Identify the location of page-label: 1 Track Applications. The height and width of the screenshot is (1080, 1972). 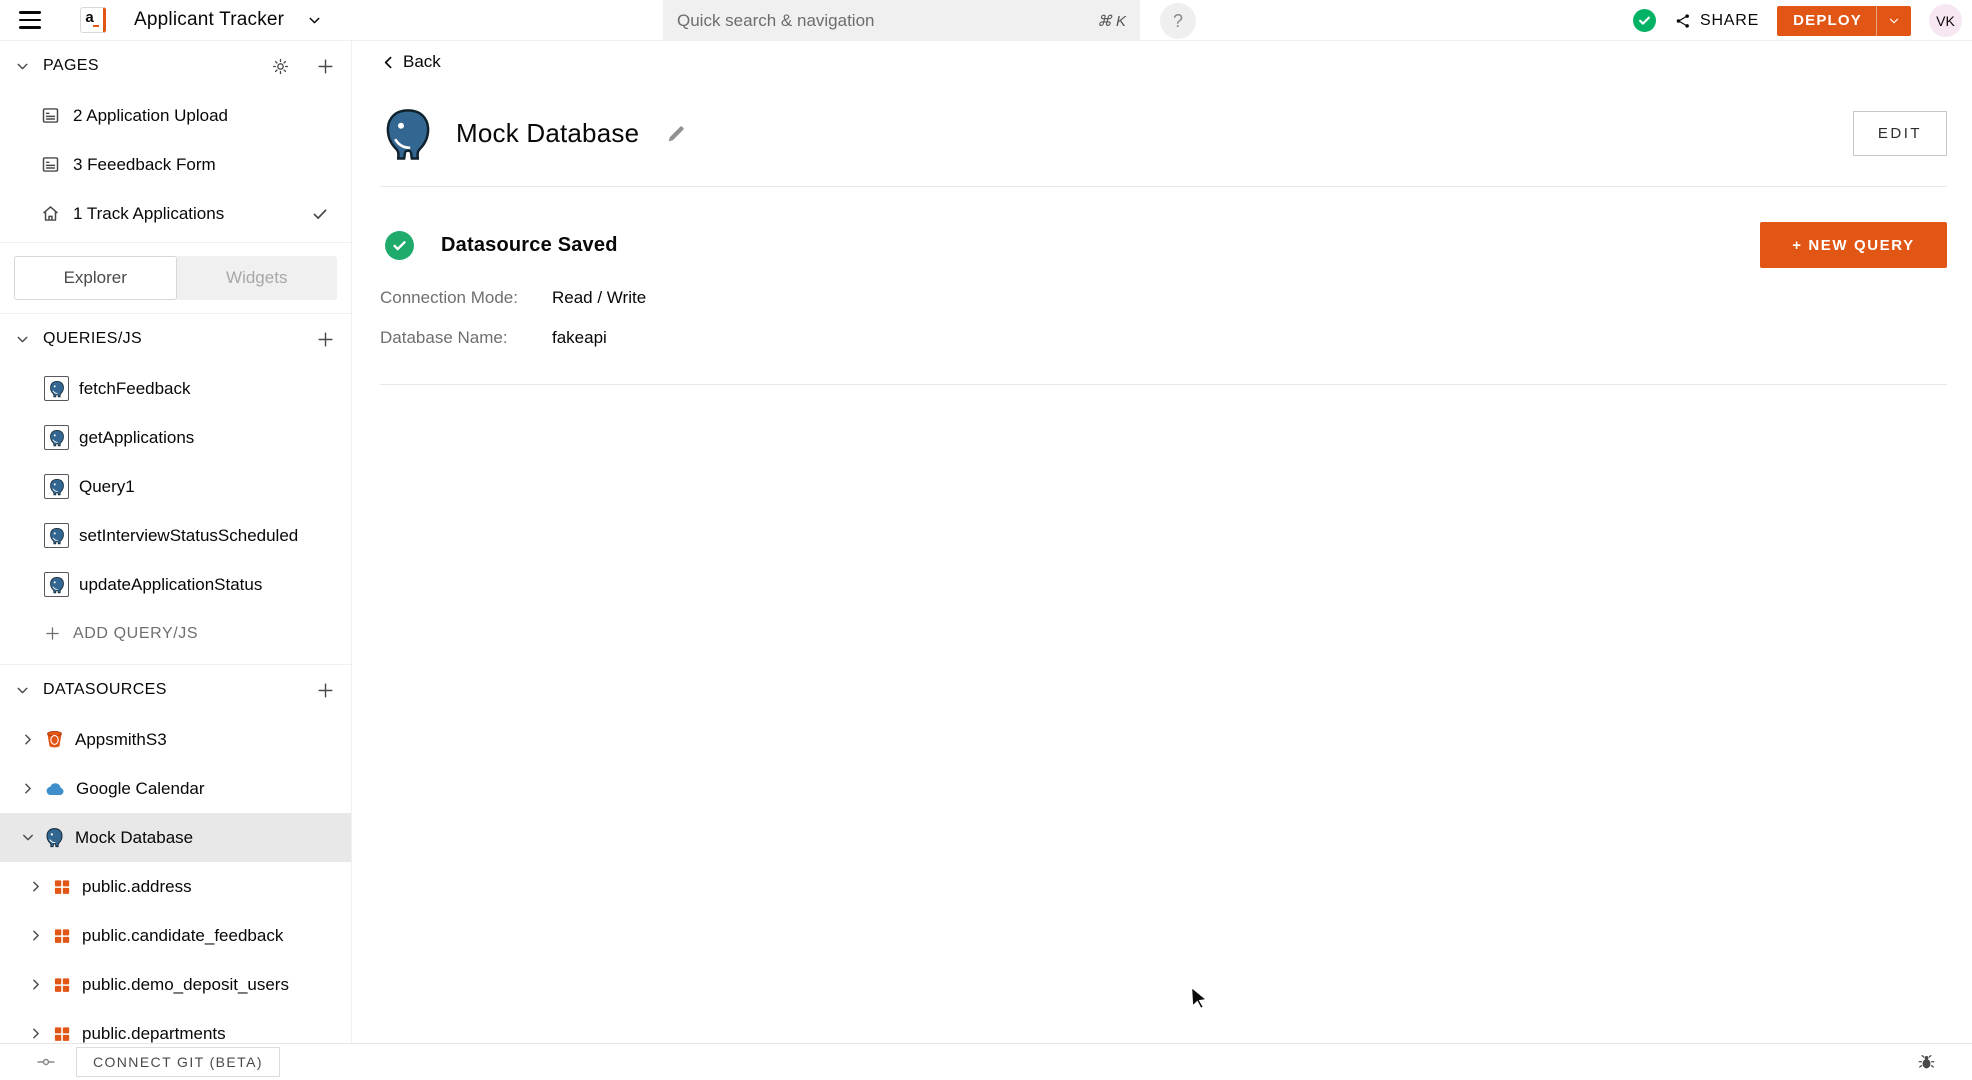
(149, 213).